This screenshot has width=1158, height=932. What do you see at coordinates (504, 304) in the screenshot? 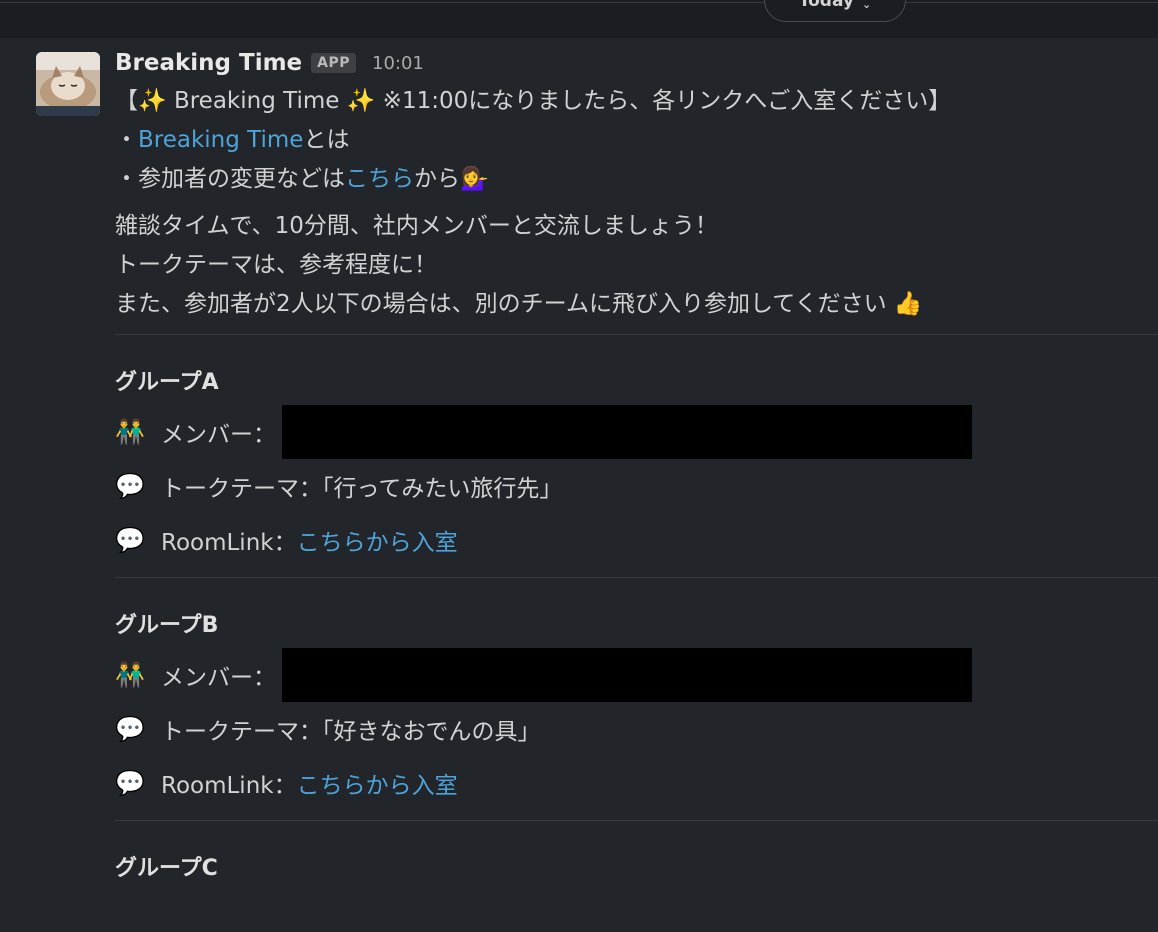
I see `paragraph-text: また、参加者が2人以下の場合は、別のチームに飛び入り参加してください` at bounding box center [504, 304].